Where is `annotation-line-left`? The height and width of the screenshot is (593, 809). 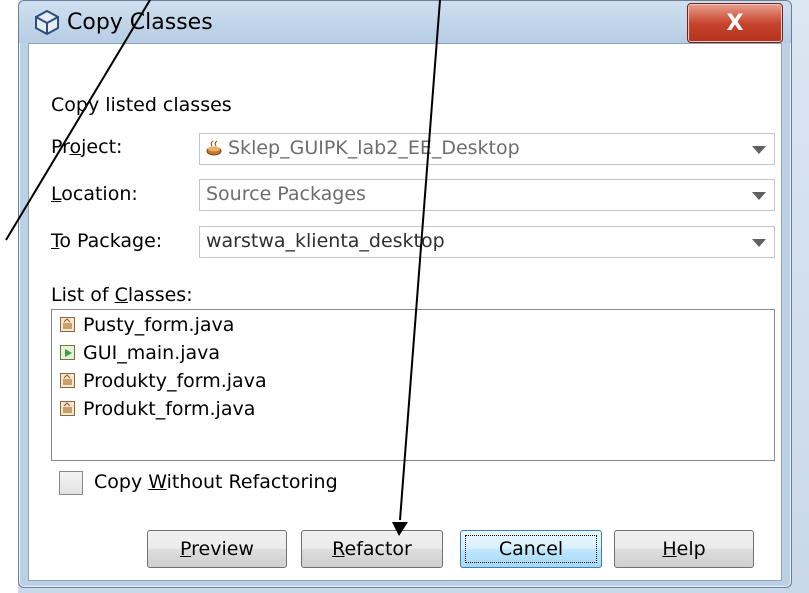 annotation-line-left is located at coordinates (78, 120).